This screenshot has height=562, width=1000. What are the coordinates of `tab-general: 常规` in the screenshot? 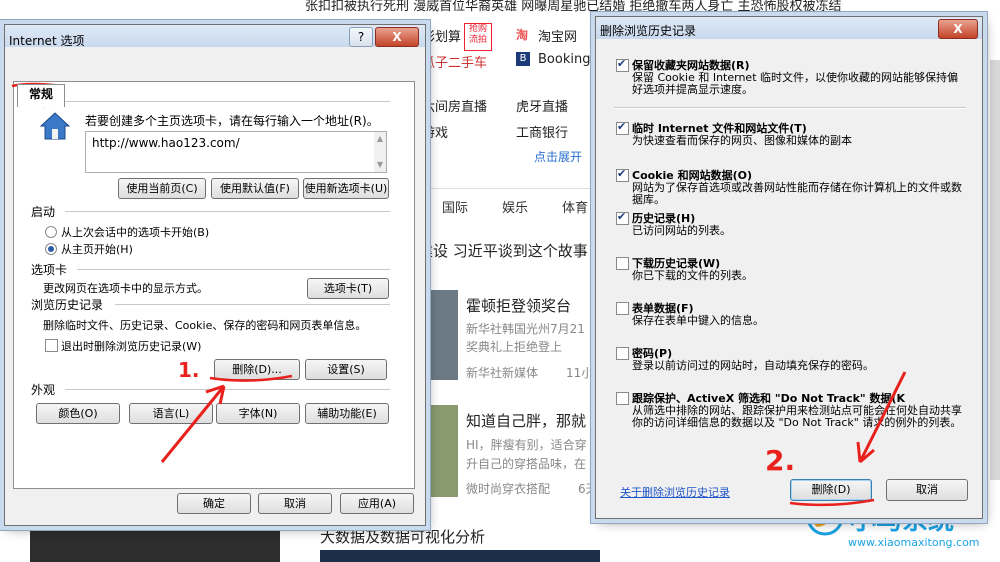 It's located at (41, 95).